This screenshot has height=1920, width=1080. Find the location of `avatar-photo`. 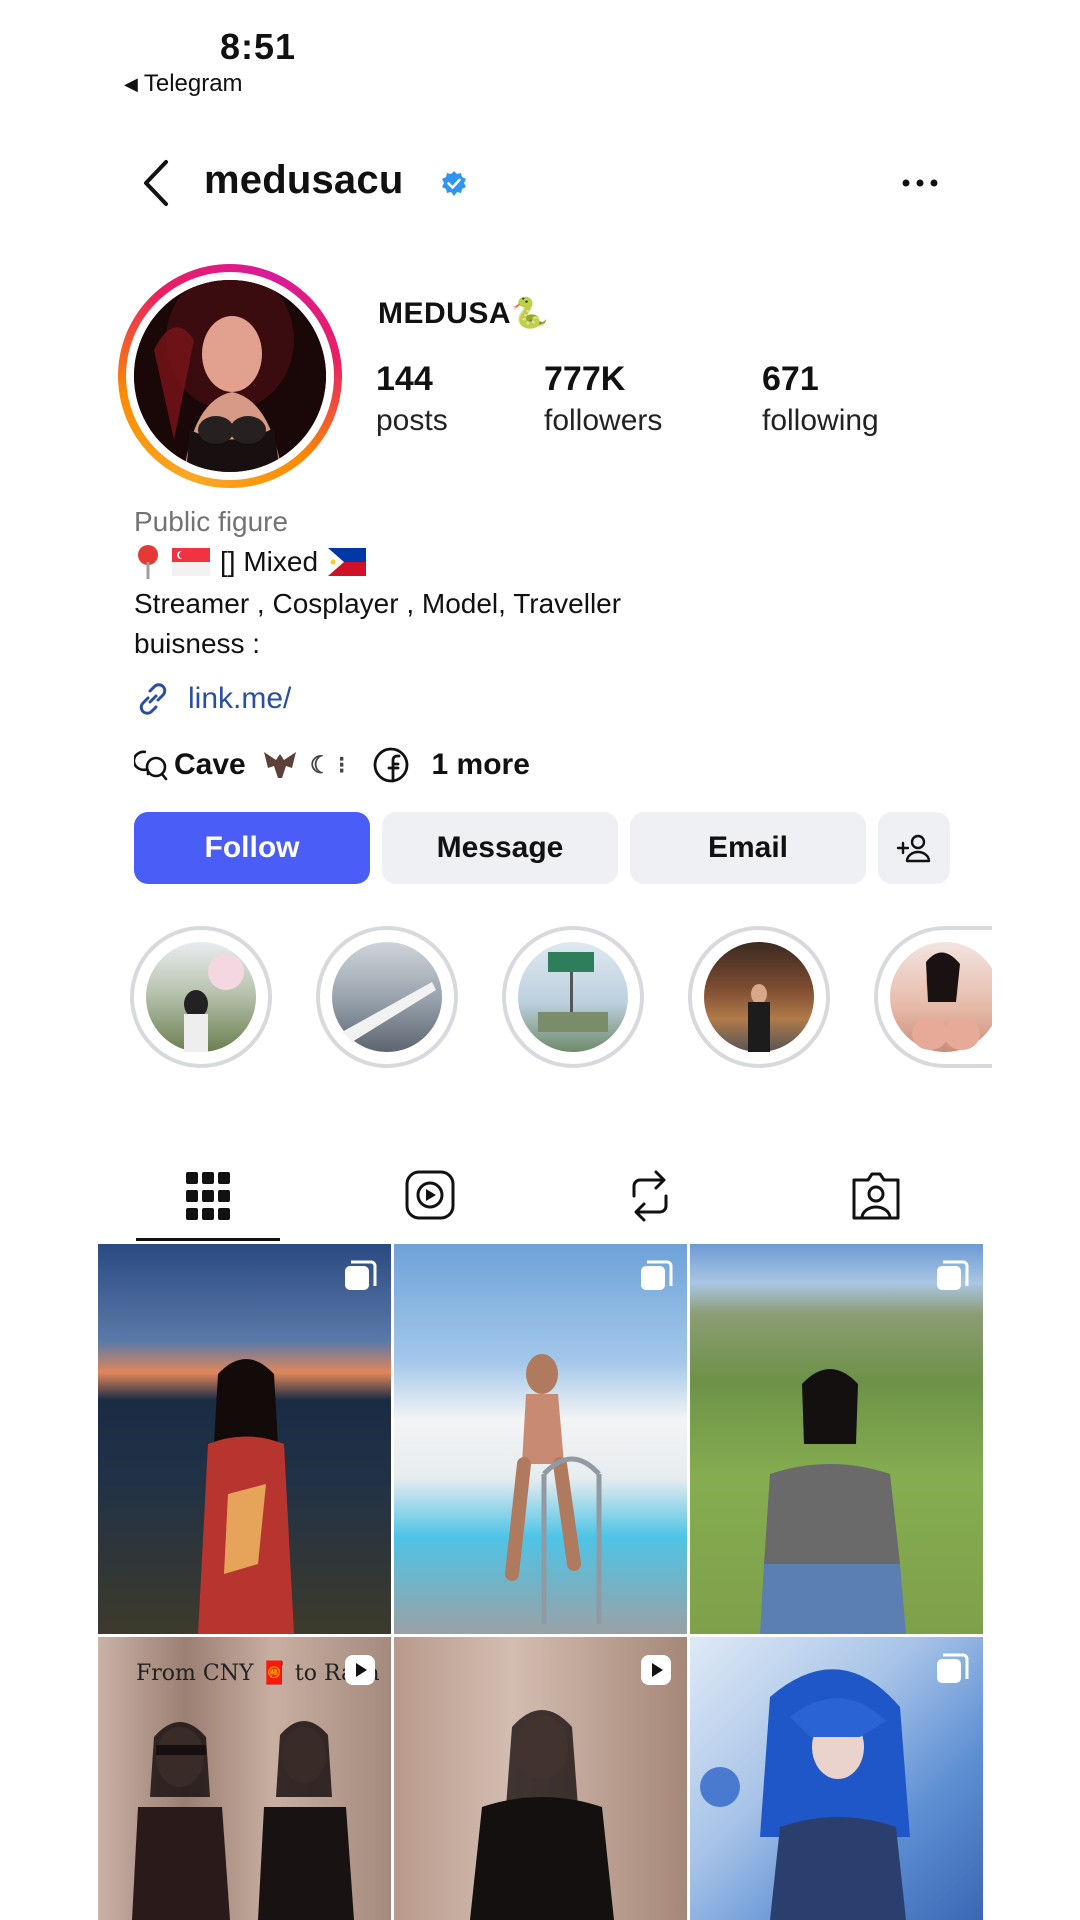

avatar-photo is located at coordinates (230, 376).